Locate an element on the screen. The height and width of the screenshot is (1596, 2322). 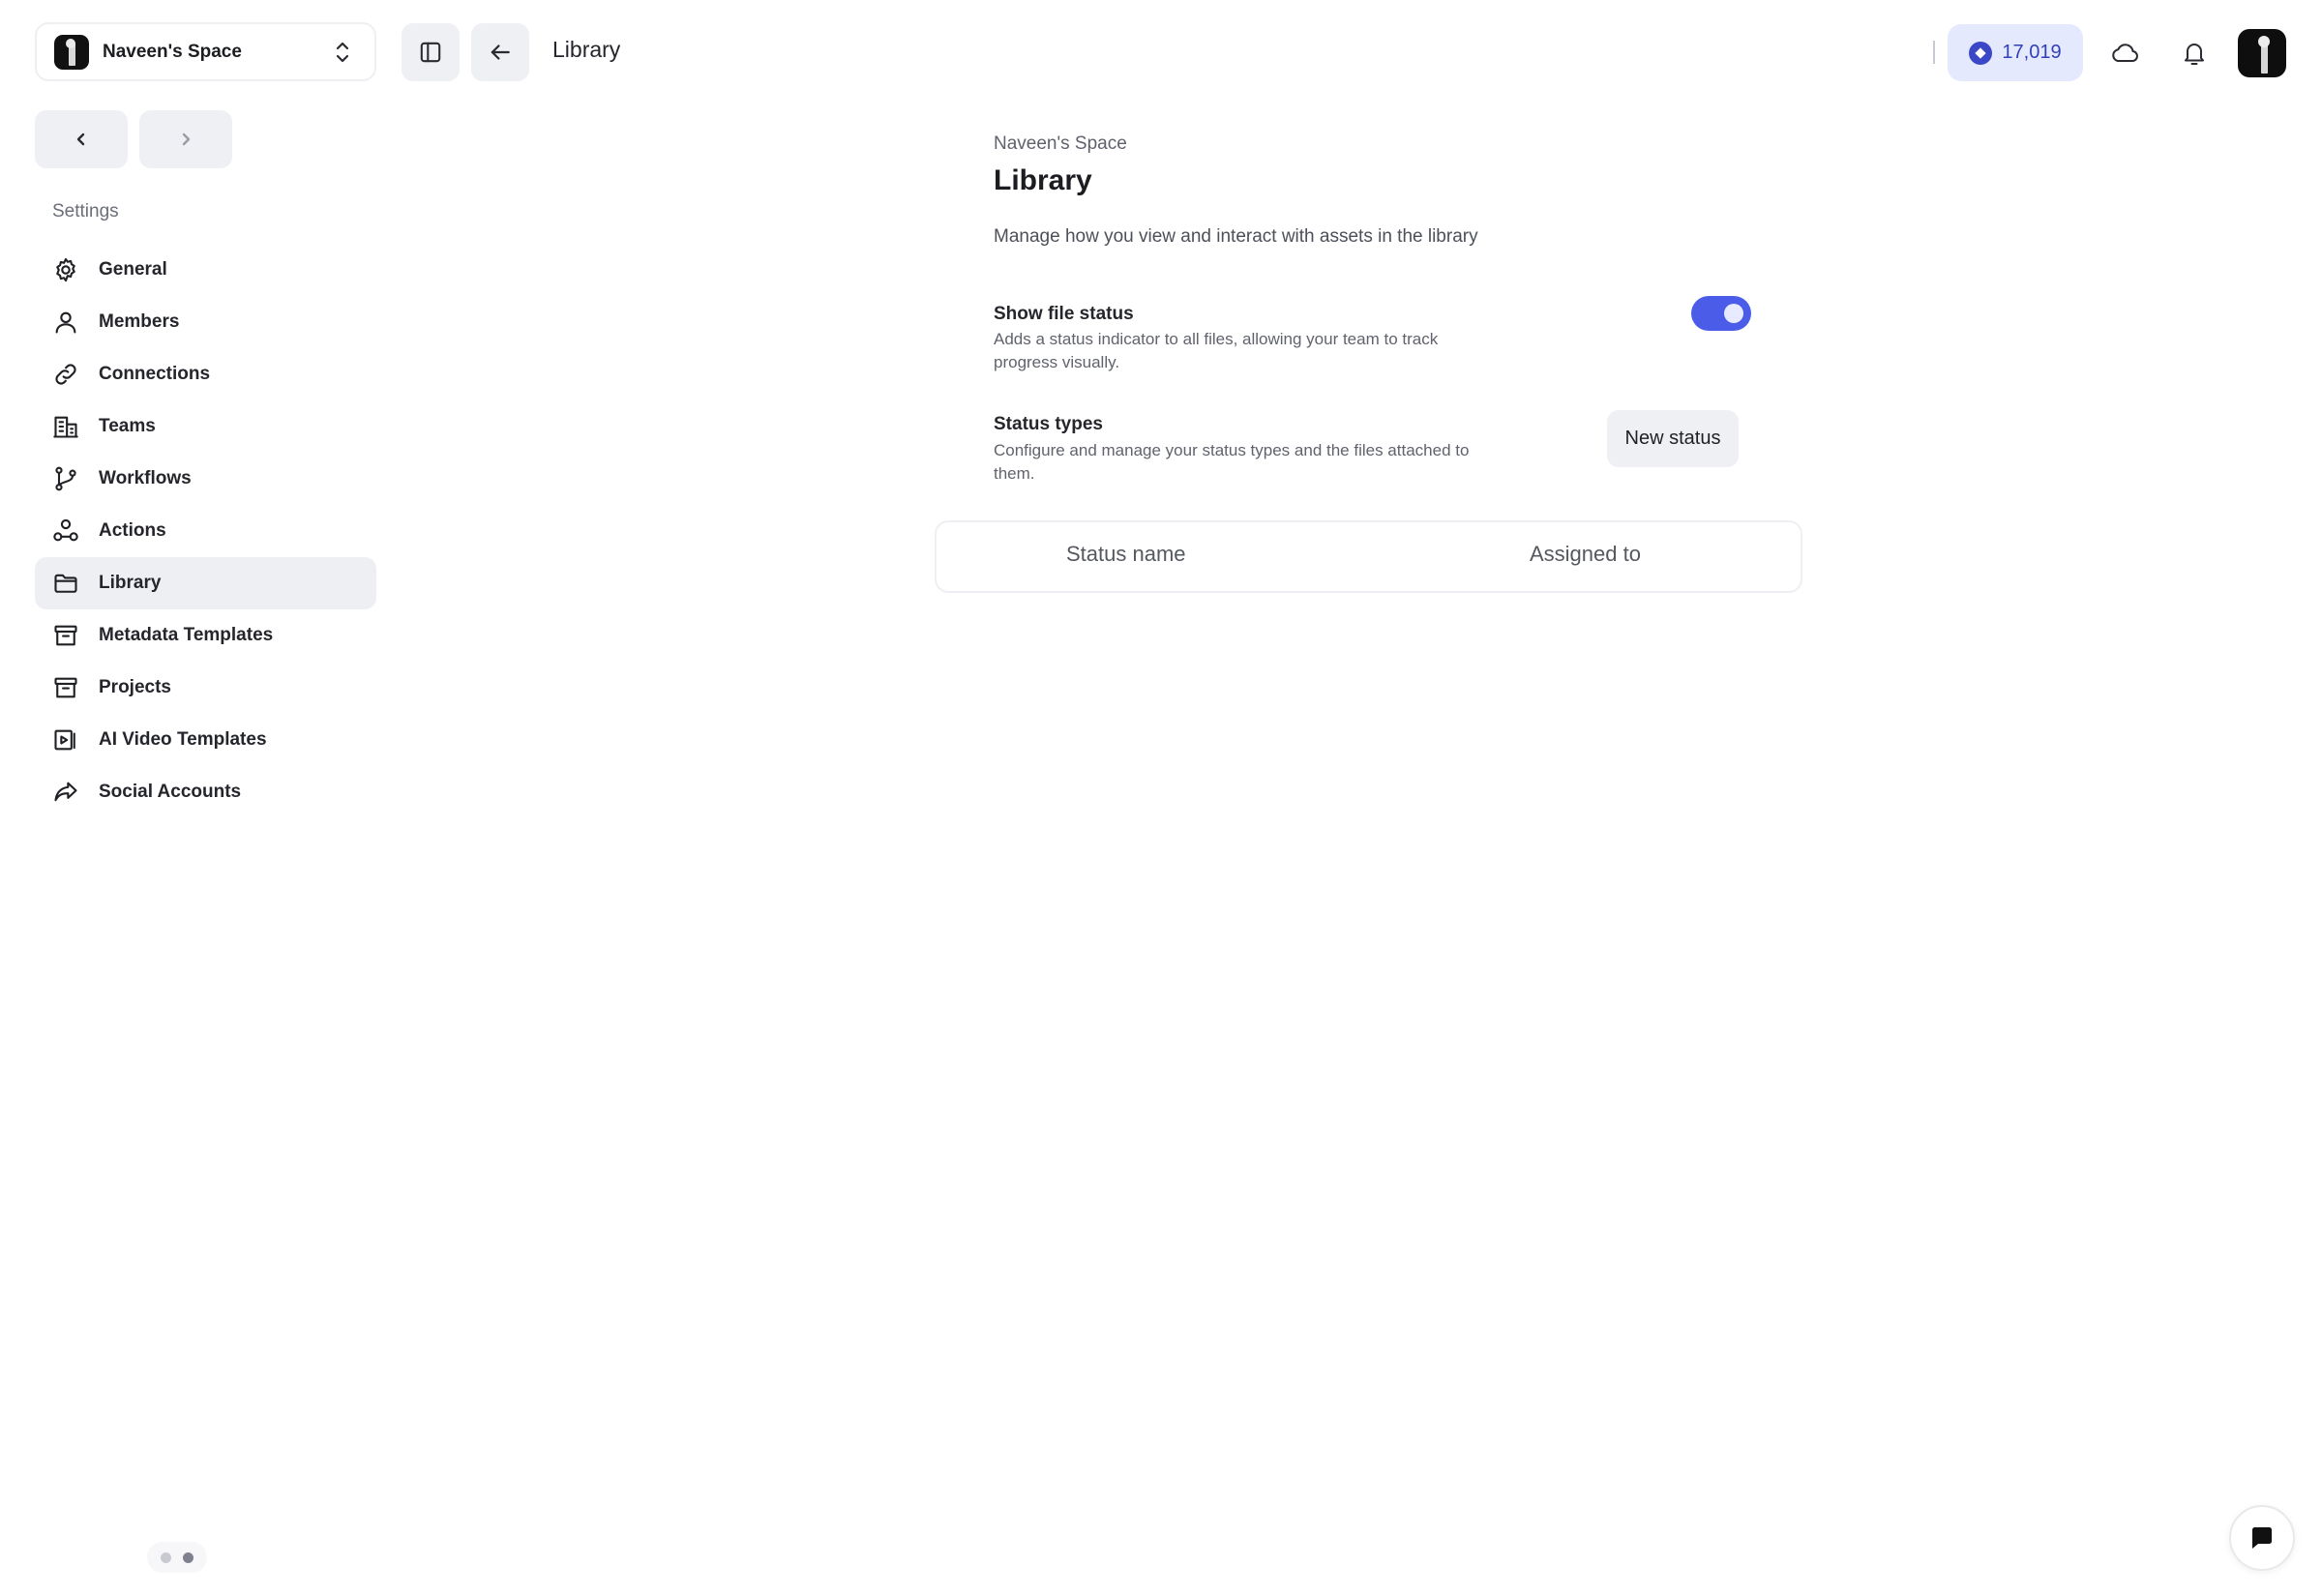
sidebar-item-library: Library is located at coordinates (205, 583).